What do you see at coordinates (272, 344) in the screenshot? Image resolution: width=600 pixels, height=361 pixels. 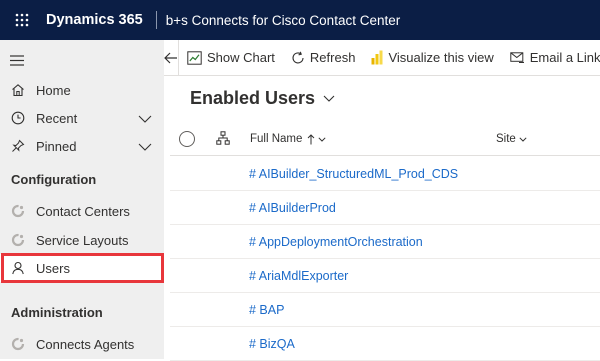 I see `user-link: # BizQA` at bounding box center [272, 344].